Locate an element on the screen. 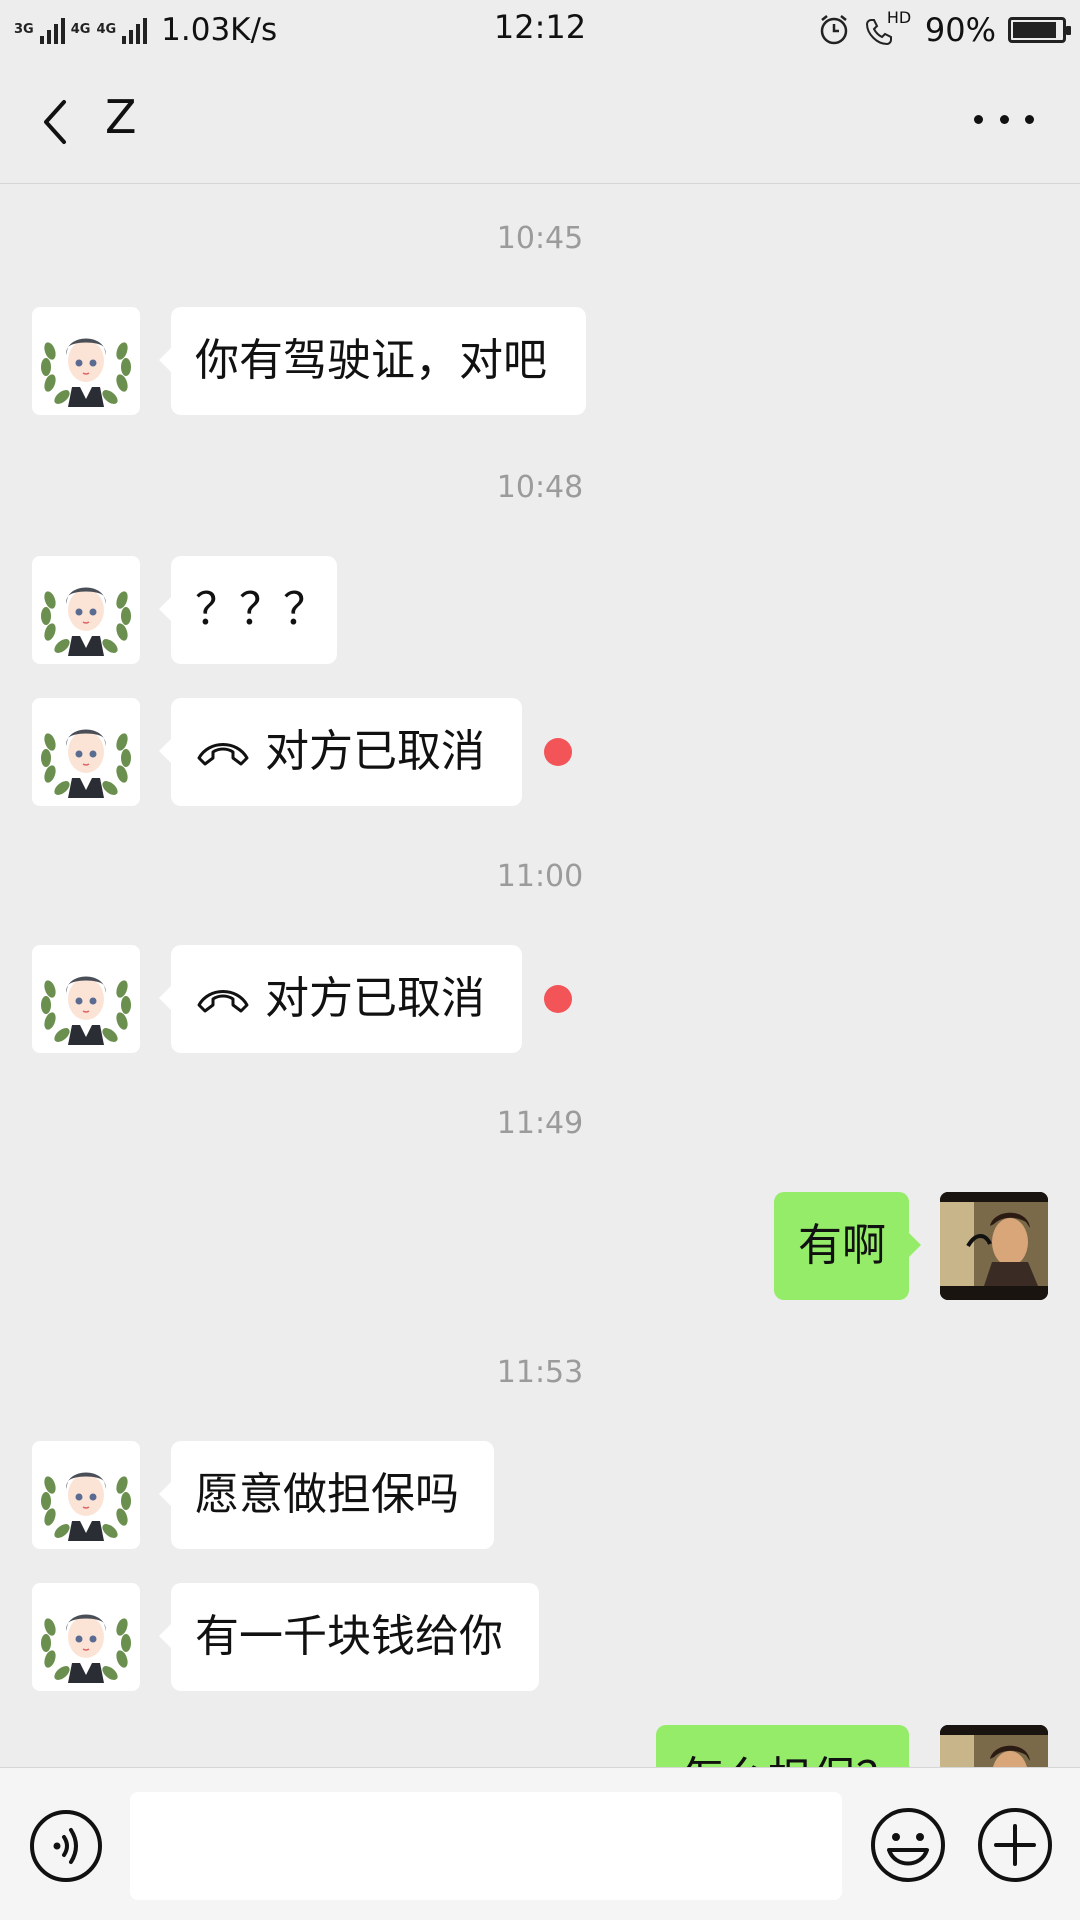 This screenshot has height=1920, width=1080. my-message-bubble: 怎么担保？ is located at coordinates (788, 1746).